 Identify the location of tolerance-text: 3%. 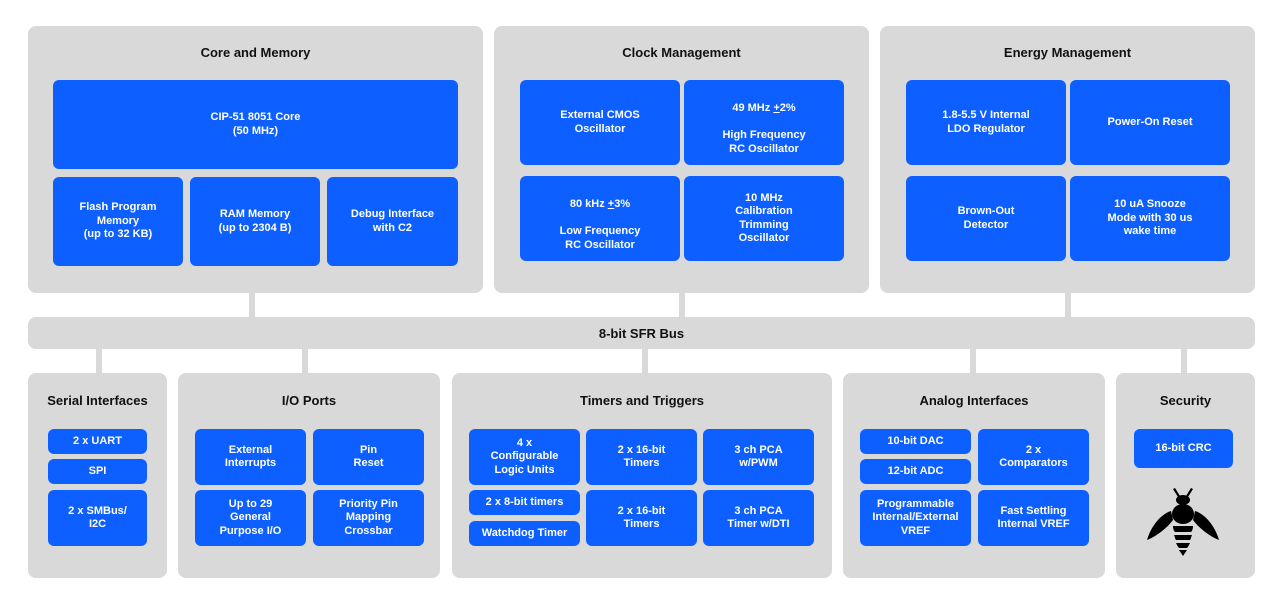
(622, 204).